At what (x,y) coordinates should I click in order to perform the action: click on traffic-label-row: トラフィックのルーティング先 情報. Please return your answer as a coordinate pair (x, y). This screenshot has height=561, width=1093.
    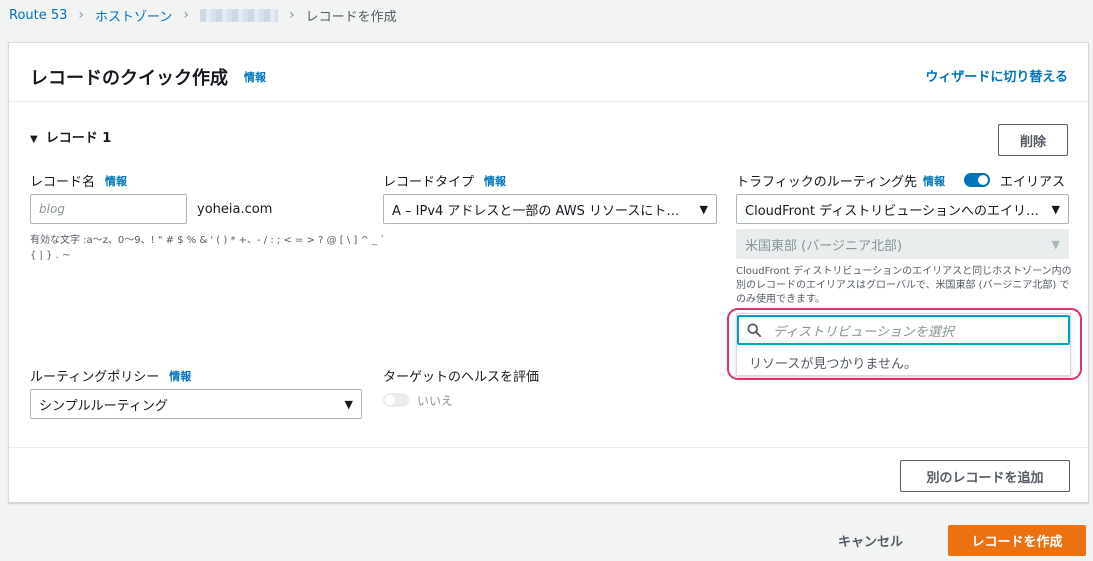
    Looking at the image, I should click on (840, 181).